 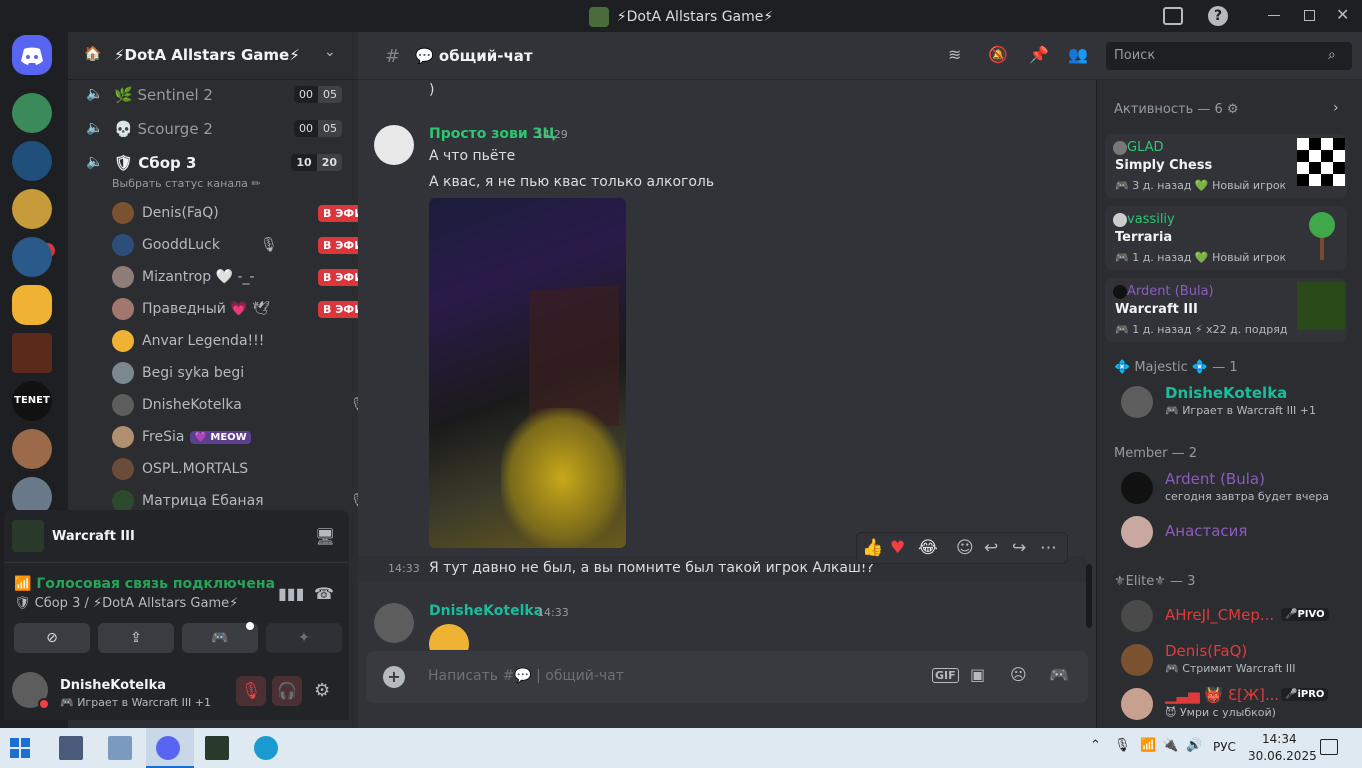 What do you see at coordinates (527, 373) in the screenshot?
I see `message-image` at bounding box center [527, 373].